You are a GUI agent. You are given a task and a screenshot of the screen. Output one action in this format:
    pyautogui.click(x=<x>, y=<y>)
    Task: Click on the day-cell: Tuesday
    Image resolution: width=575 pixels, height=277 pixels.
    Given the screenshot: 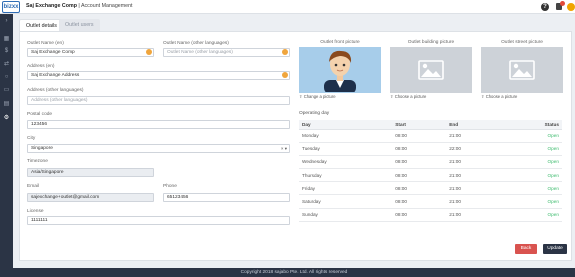 What is the action you would take?
    pyautogui.click(x=346, y=149)
    